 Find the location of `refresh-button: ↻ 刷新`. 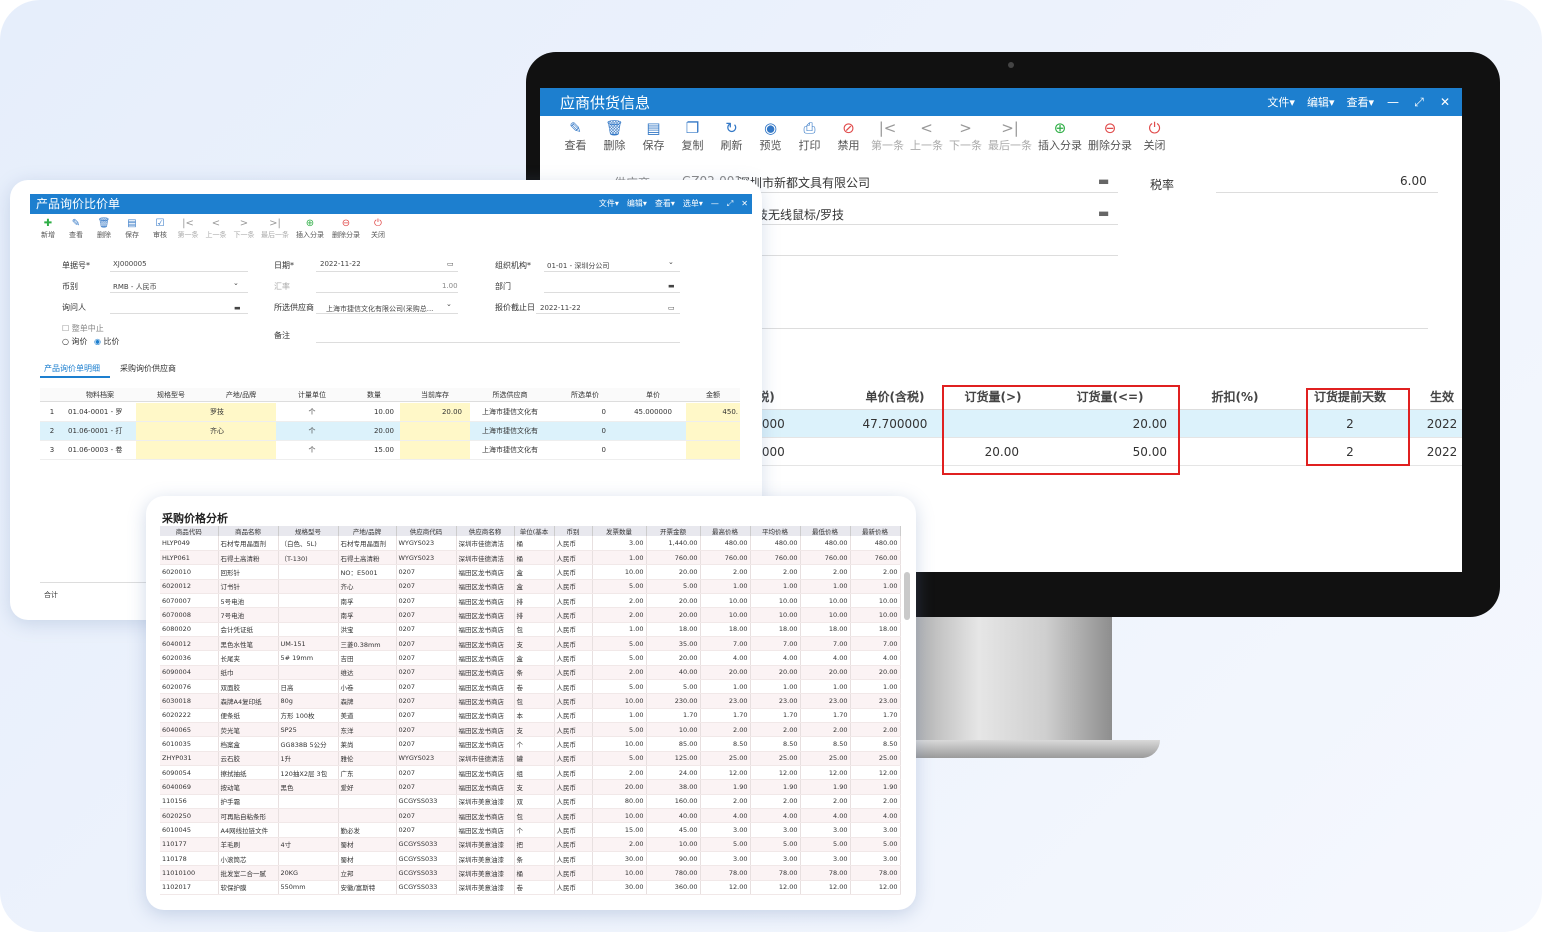

refresh-button: ↻ 刷新 is located at coordinates (731, 140).